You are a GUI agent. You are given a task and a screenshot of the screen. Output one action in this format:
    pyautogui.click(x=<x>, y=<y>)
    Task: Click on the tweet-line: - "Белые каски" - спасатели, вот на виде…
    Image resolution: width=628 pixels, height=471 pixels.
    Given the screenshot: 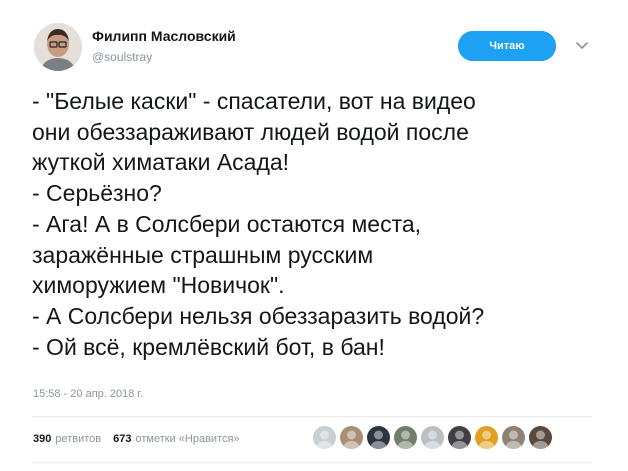 What is the action you would take?
    pyautogui.click(x=254, y=101)
    